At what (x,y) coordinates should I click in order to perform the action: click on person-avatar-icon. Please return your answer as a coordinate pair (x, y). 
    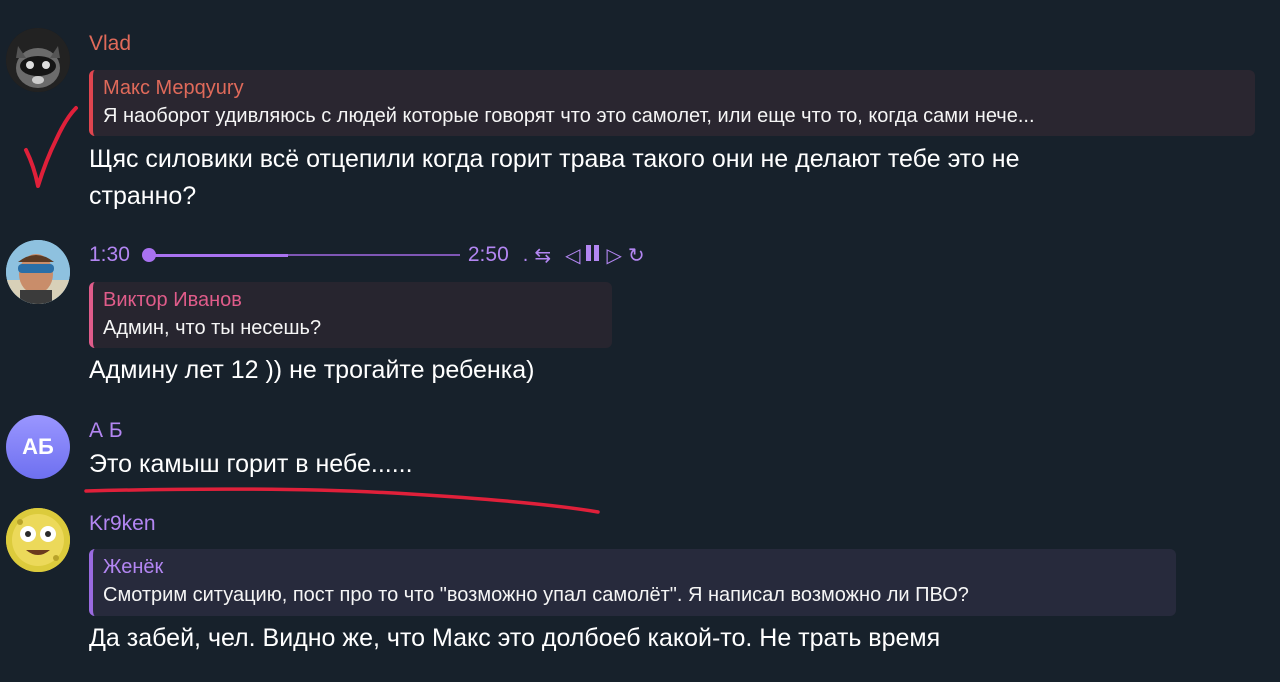
    Looking at the image, I should click on (38, 272).